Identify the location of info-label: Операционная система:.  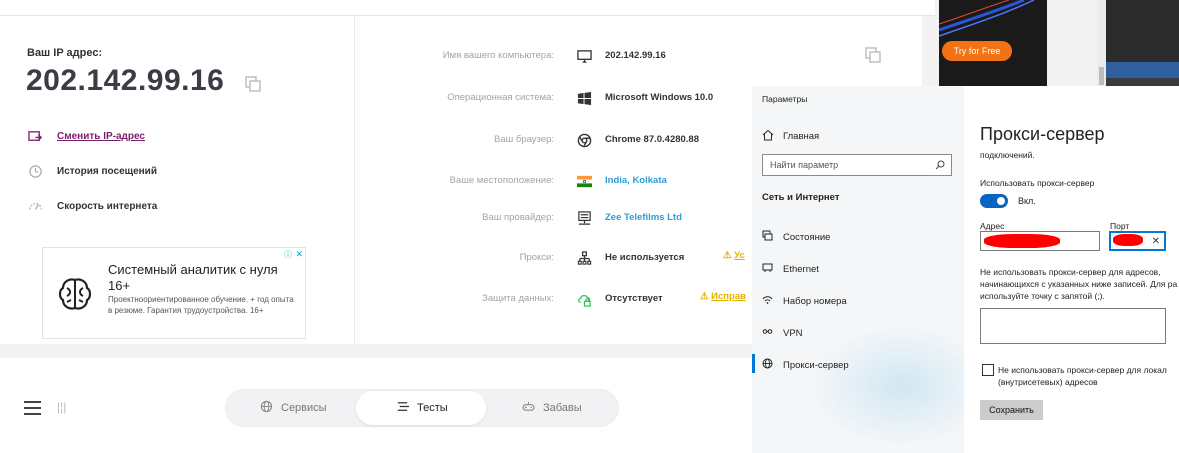
(500, 97).